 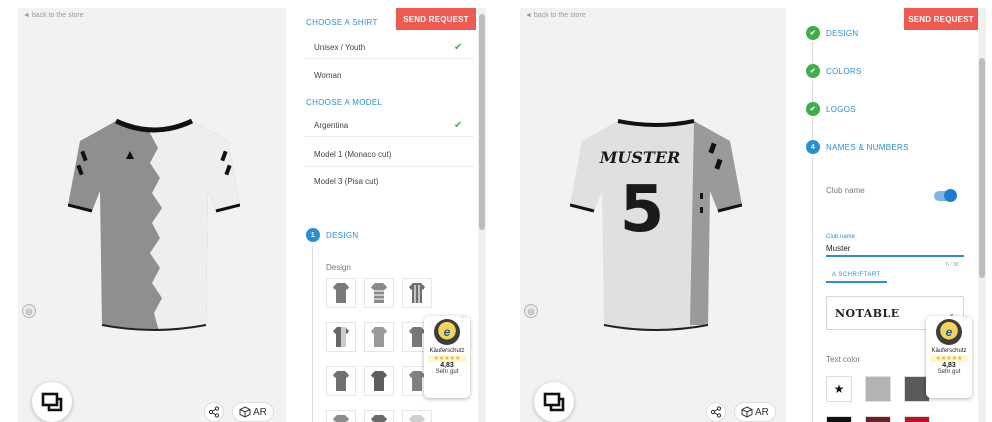 I want to click on step-logos: ✔ LOGOS, so click(x=831, y=109).